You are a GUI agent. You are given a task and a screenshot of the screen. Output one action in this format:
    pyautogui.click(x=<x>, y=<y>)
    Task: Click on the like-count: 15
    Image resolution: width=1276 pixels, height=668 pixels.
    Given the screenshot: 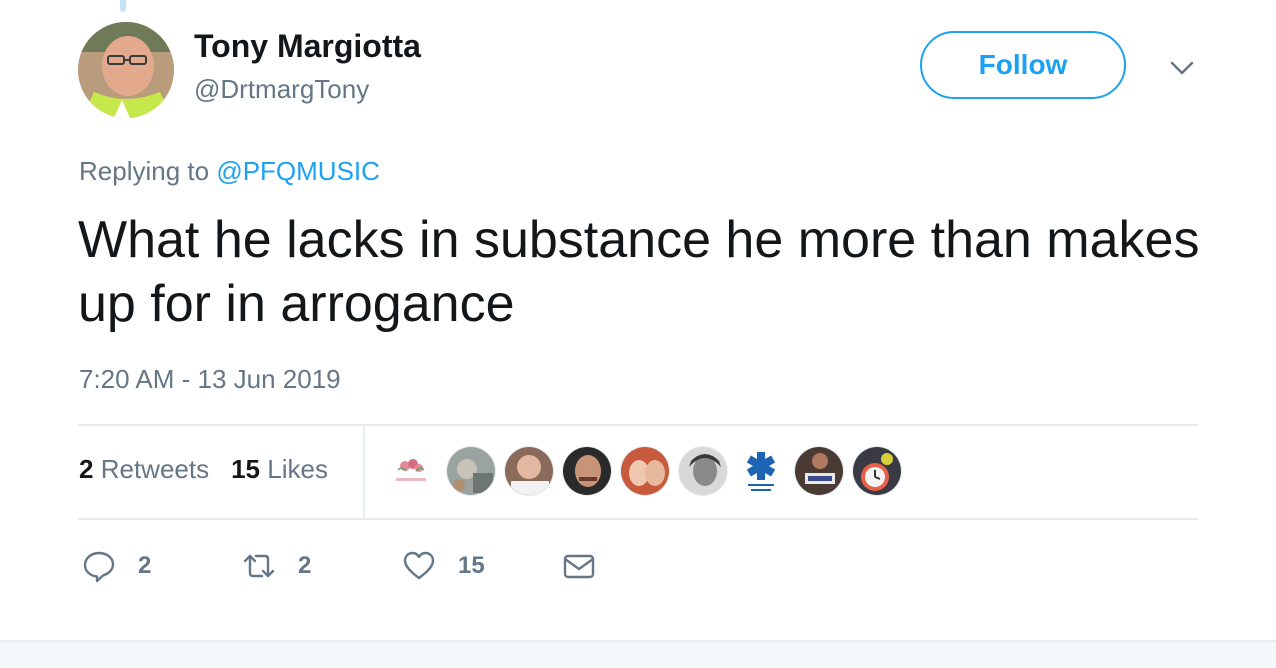 What is the action you would take?
    pyautogui.click(x=471, y=565)
    